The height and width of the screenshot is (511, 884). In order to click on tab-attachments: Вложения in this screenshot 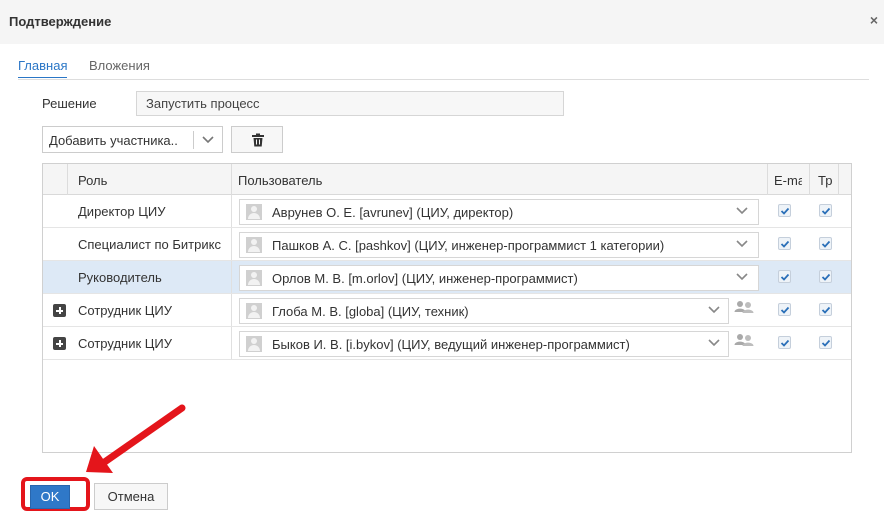, I will do `click(119, 67)`.